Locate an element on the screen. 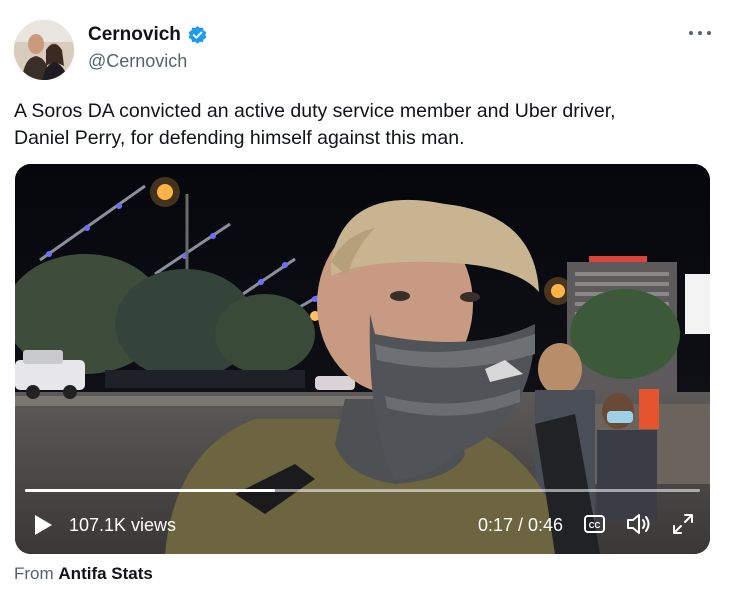 This screenshot has height=600, width=731. video-source-name: Antifa Stats is located at coordinates (105, 573).